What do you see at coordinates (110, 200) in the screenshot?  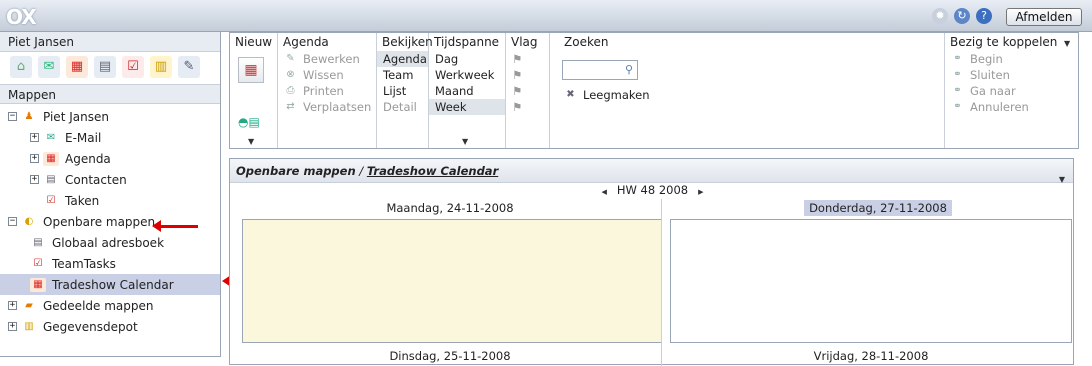 I see `tree-item-tasks: ☑ Taken` at bounding box center [110, 200].